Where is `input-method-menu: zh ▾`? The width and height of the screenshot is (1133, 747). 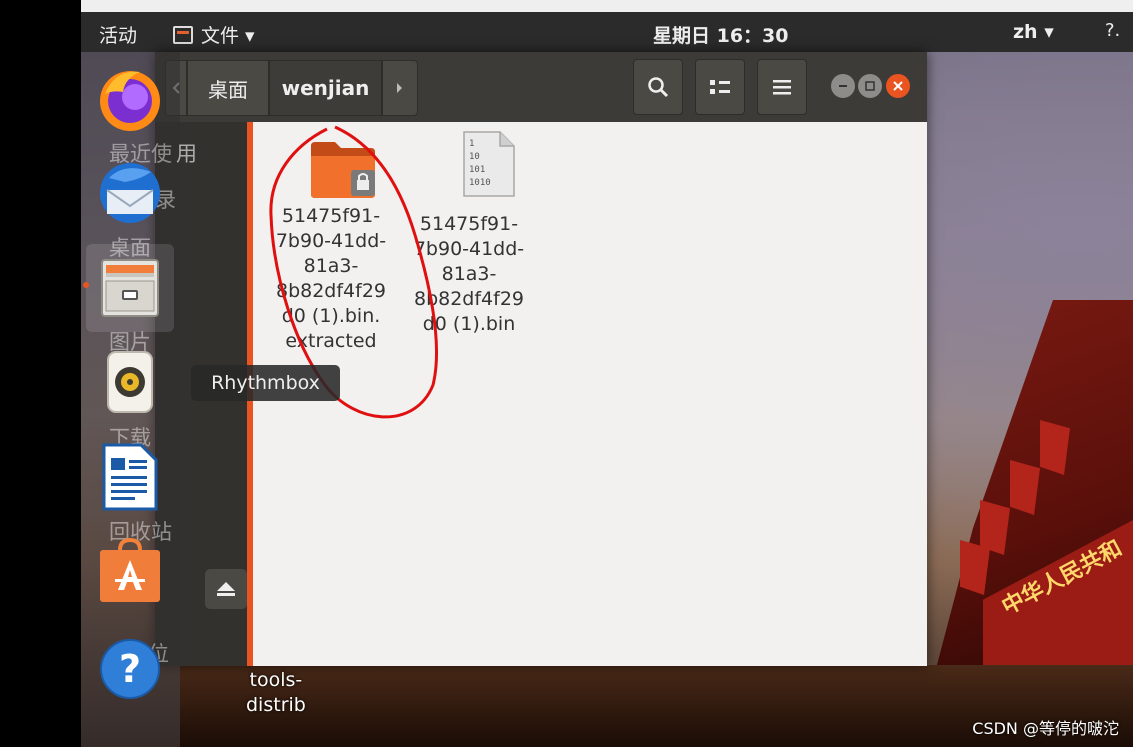
input-method-menu: zh ▾ is located at coordinates (1033, 32).